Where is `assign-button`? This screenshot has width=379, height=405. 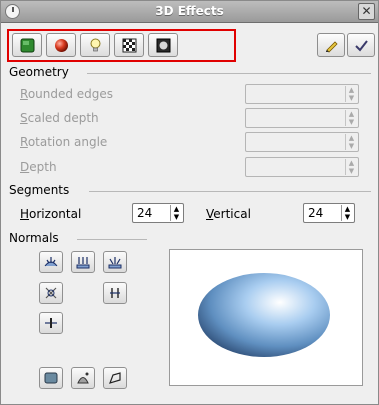 assign-button is located at coordinates (331, 45).